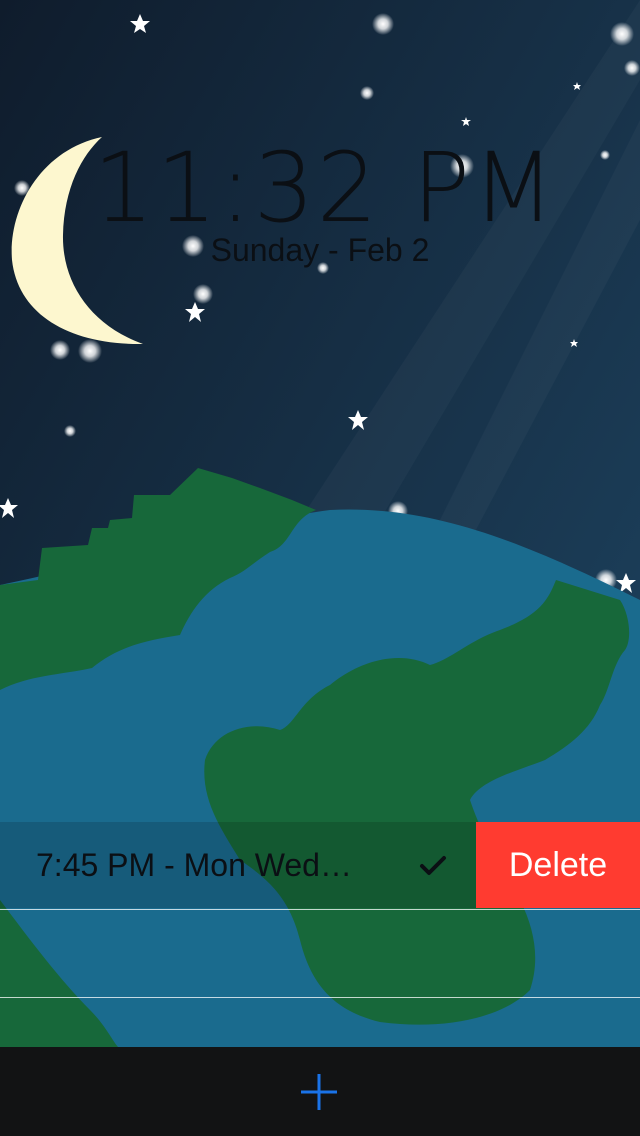  I want to click on checkmark-icon, so click(433, 865).